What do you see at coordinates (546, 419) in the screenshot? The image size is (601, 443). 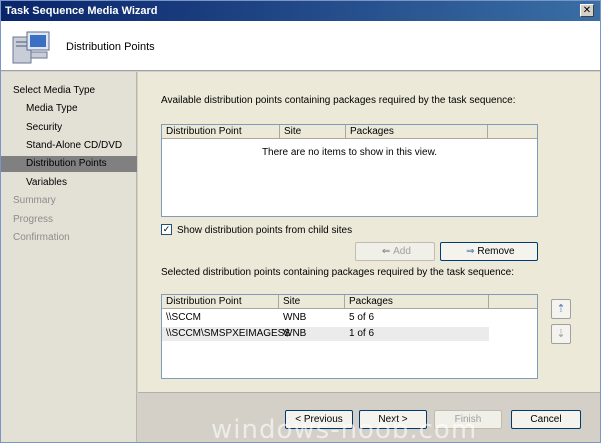 I see `cancel-button: Cancel` at bounding box center [546, 419].